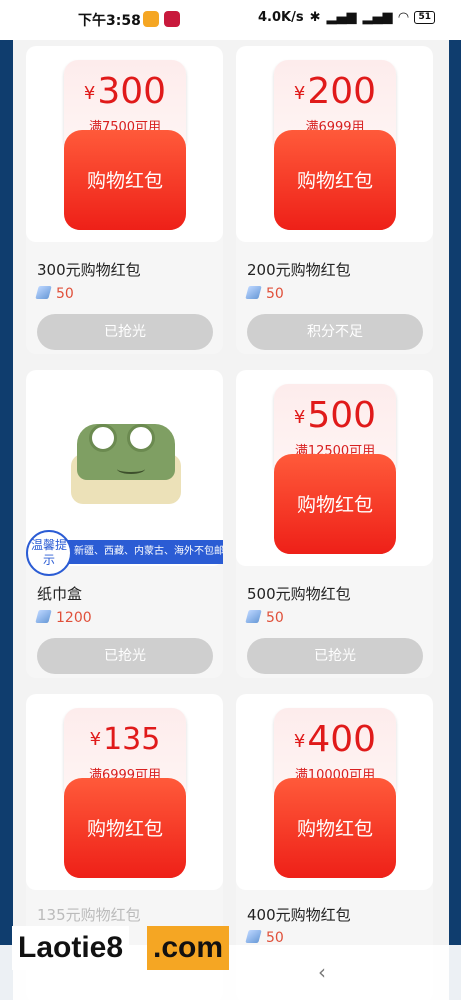  What do you see at coordinates (49, 553) in the screenshot?
I see `shipping-tip-label: 温馨提示` at bounding box center [49, 553].